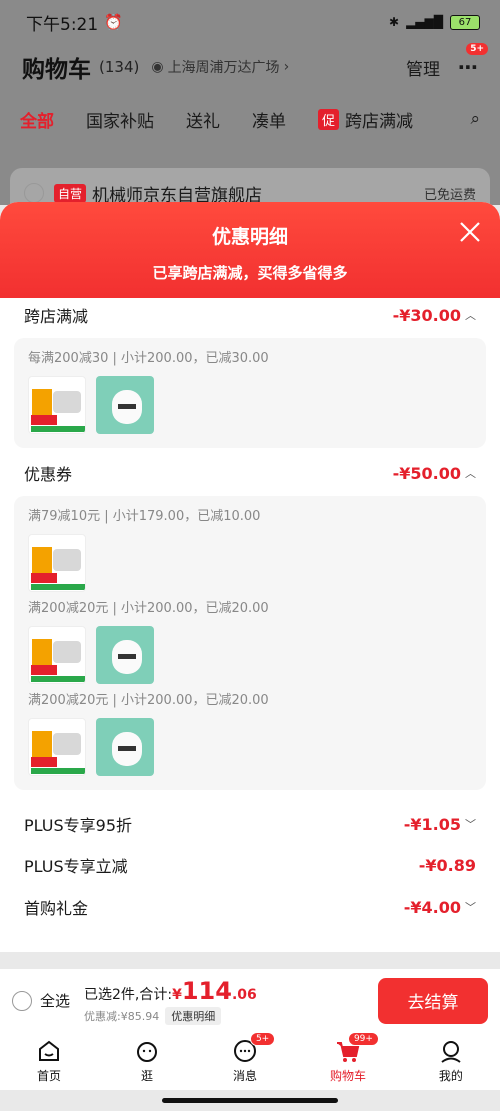 Image resolution: width=500 pixels, height=1111 pixels. What do you see at coordinates (48, 1076) in the screenshot?
I see `nav-label: 首页` at bounding box center [48, 1076].